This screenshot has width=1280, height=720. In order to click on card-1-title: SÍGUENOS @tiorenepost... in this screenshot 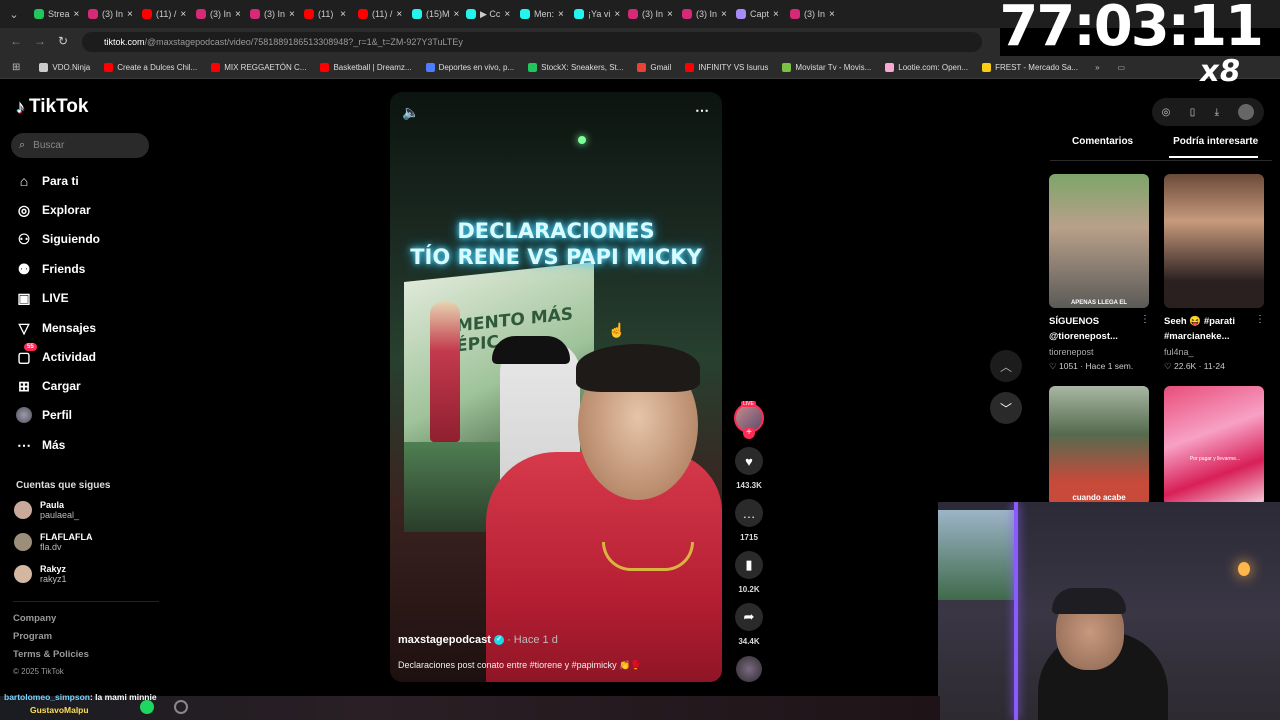, I will do `click(1099, 329)`.